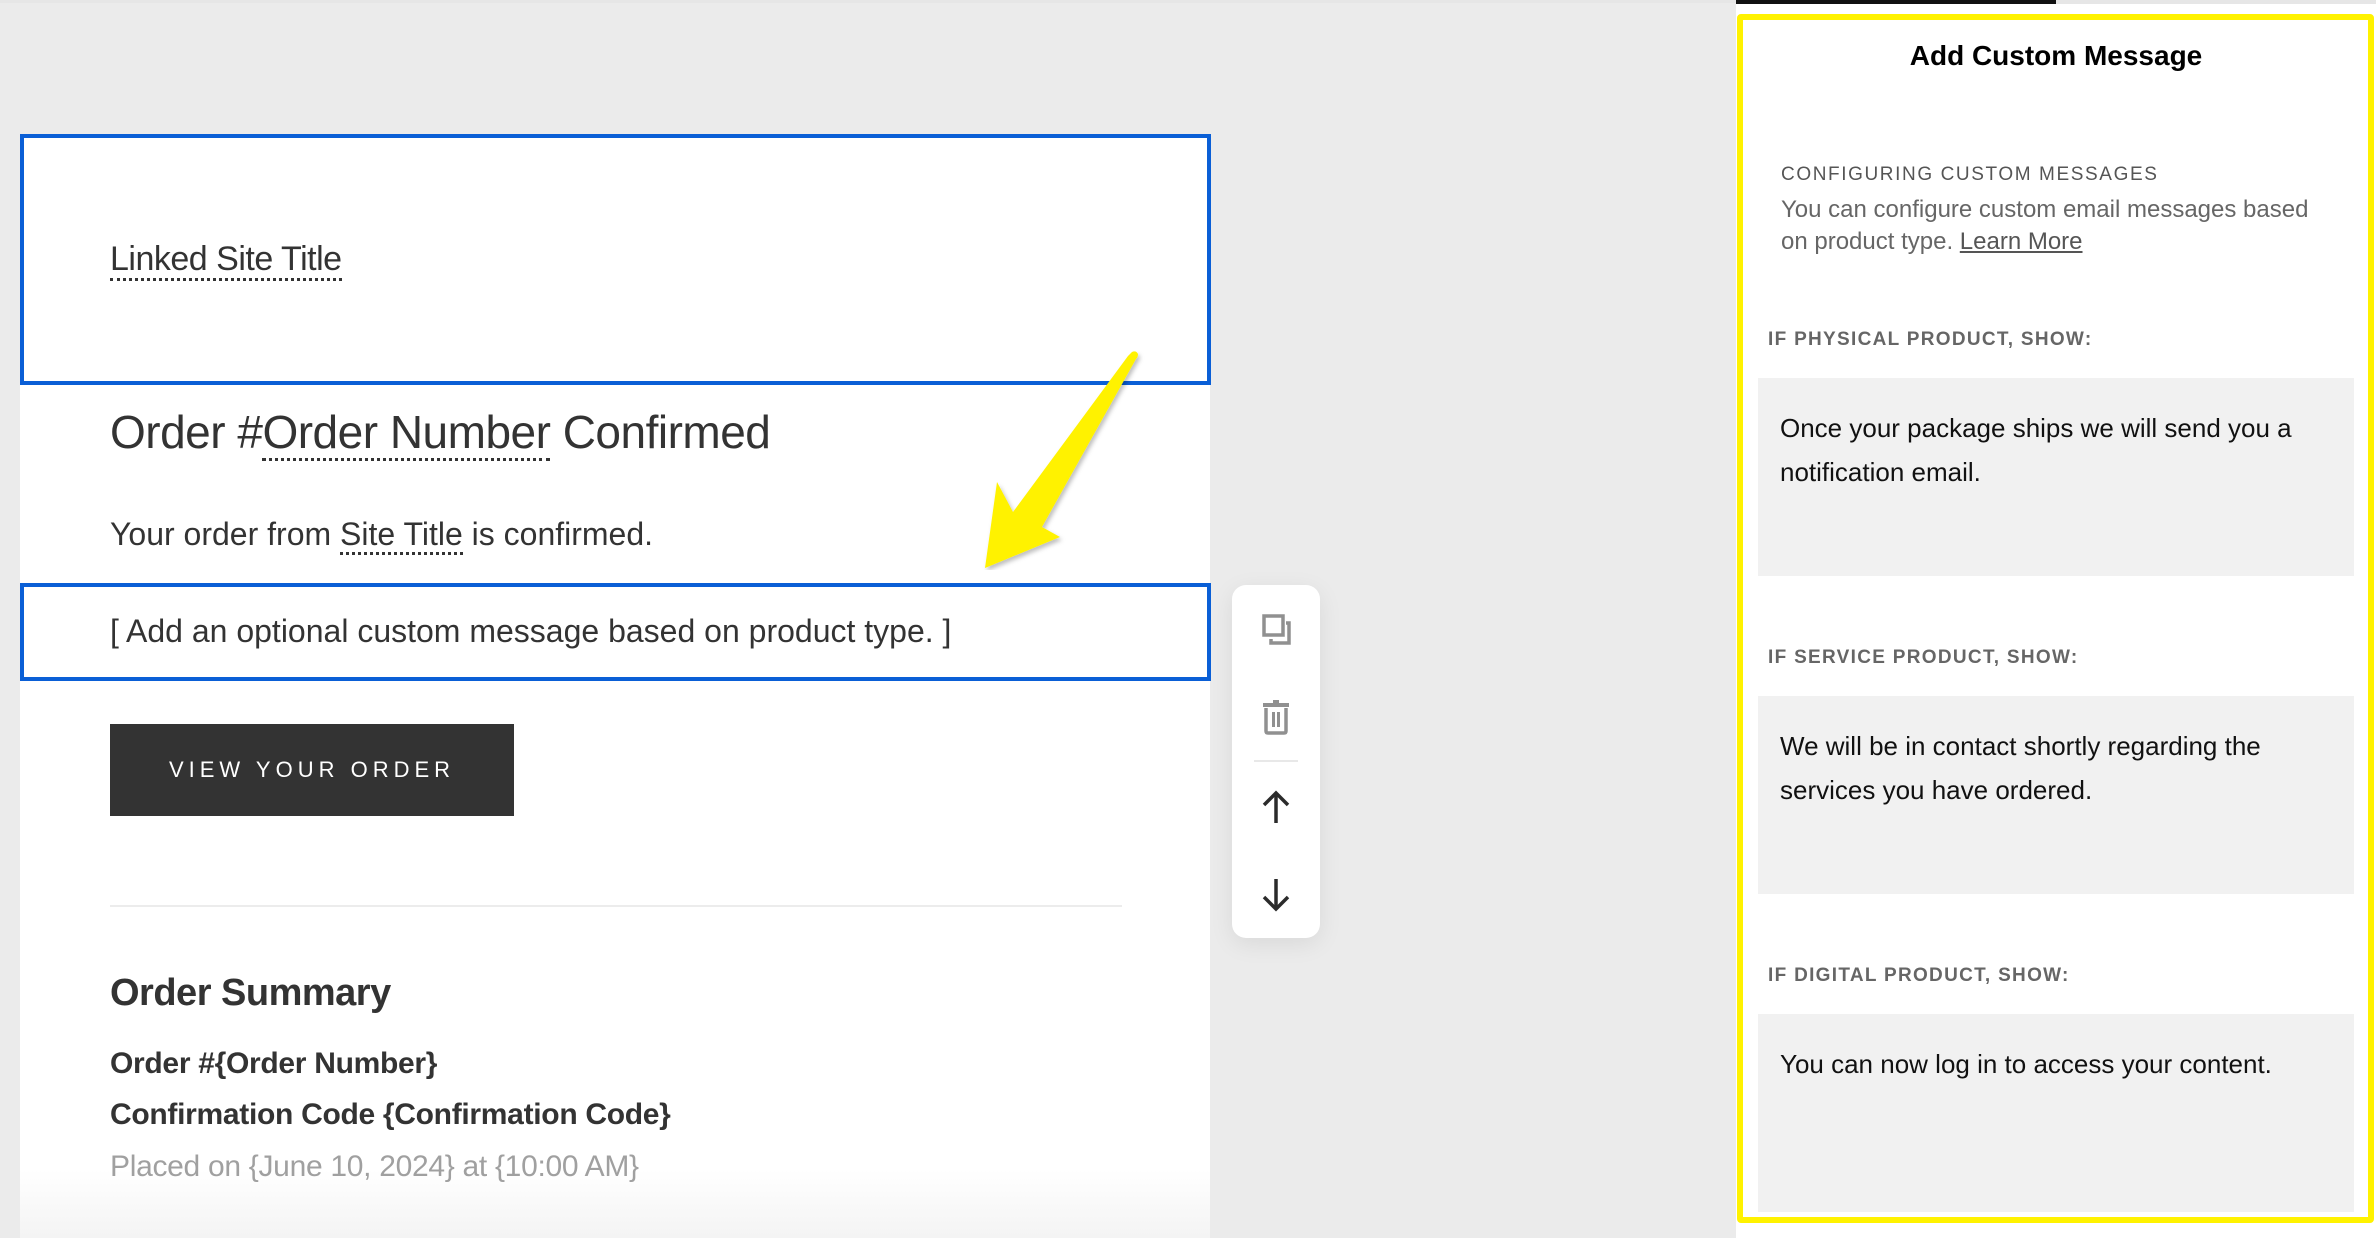  Describe the element at coordinates (868, 1) in the screenshot. I see `top-divider` at that location.